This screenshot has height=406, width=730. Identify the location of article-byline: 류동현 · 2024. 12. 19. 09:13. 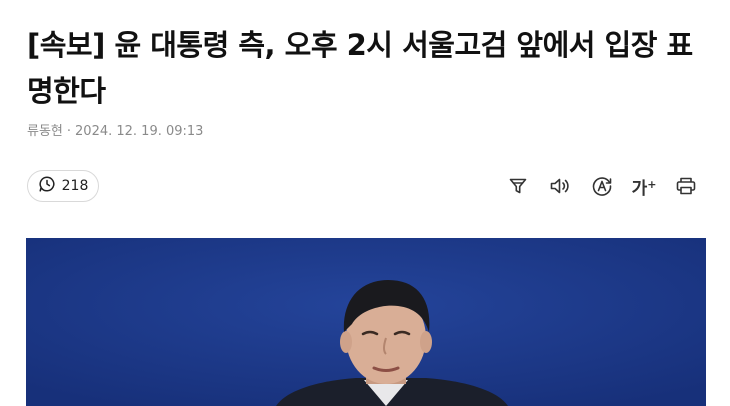
(115, 129).